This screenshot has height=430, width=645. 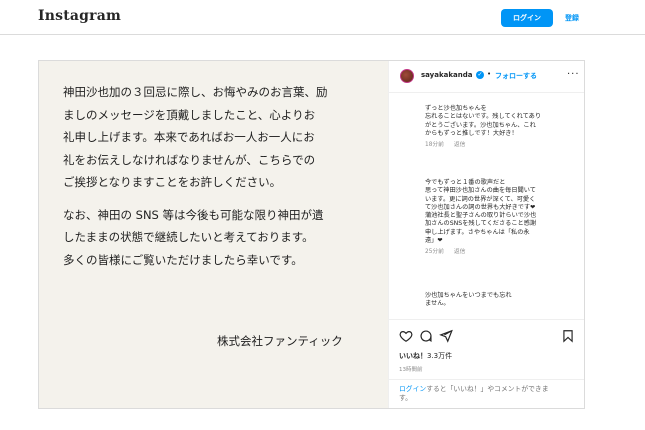 What do you see at coordinates (406, 336) in the screenshot?
I see `heart-icon` at bounding box center [406, 336].